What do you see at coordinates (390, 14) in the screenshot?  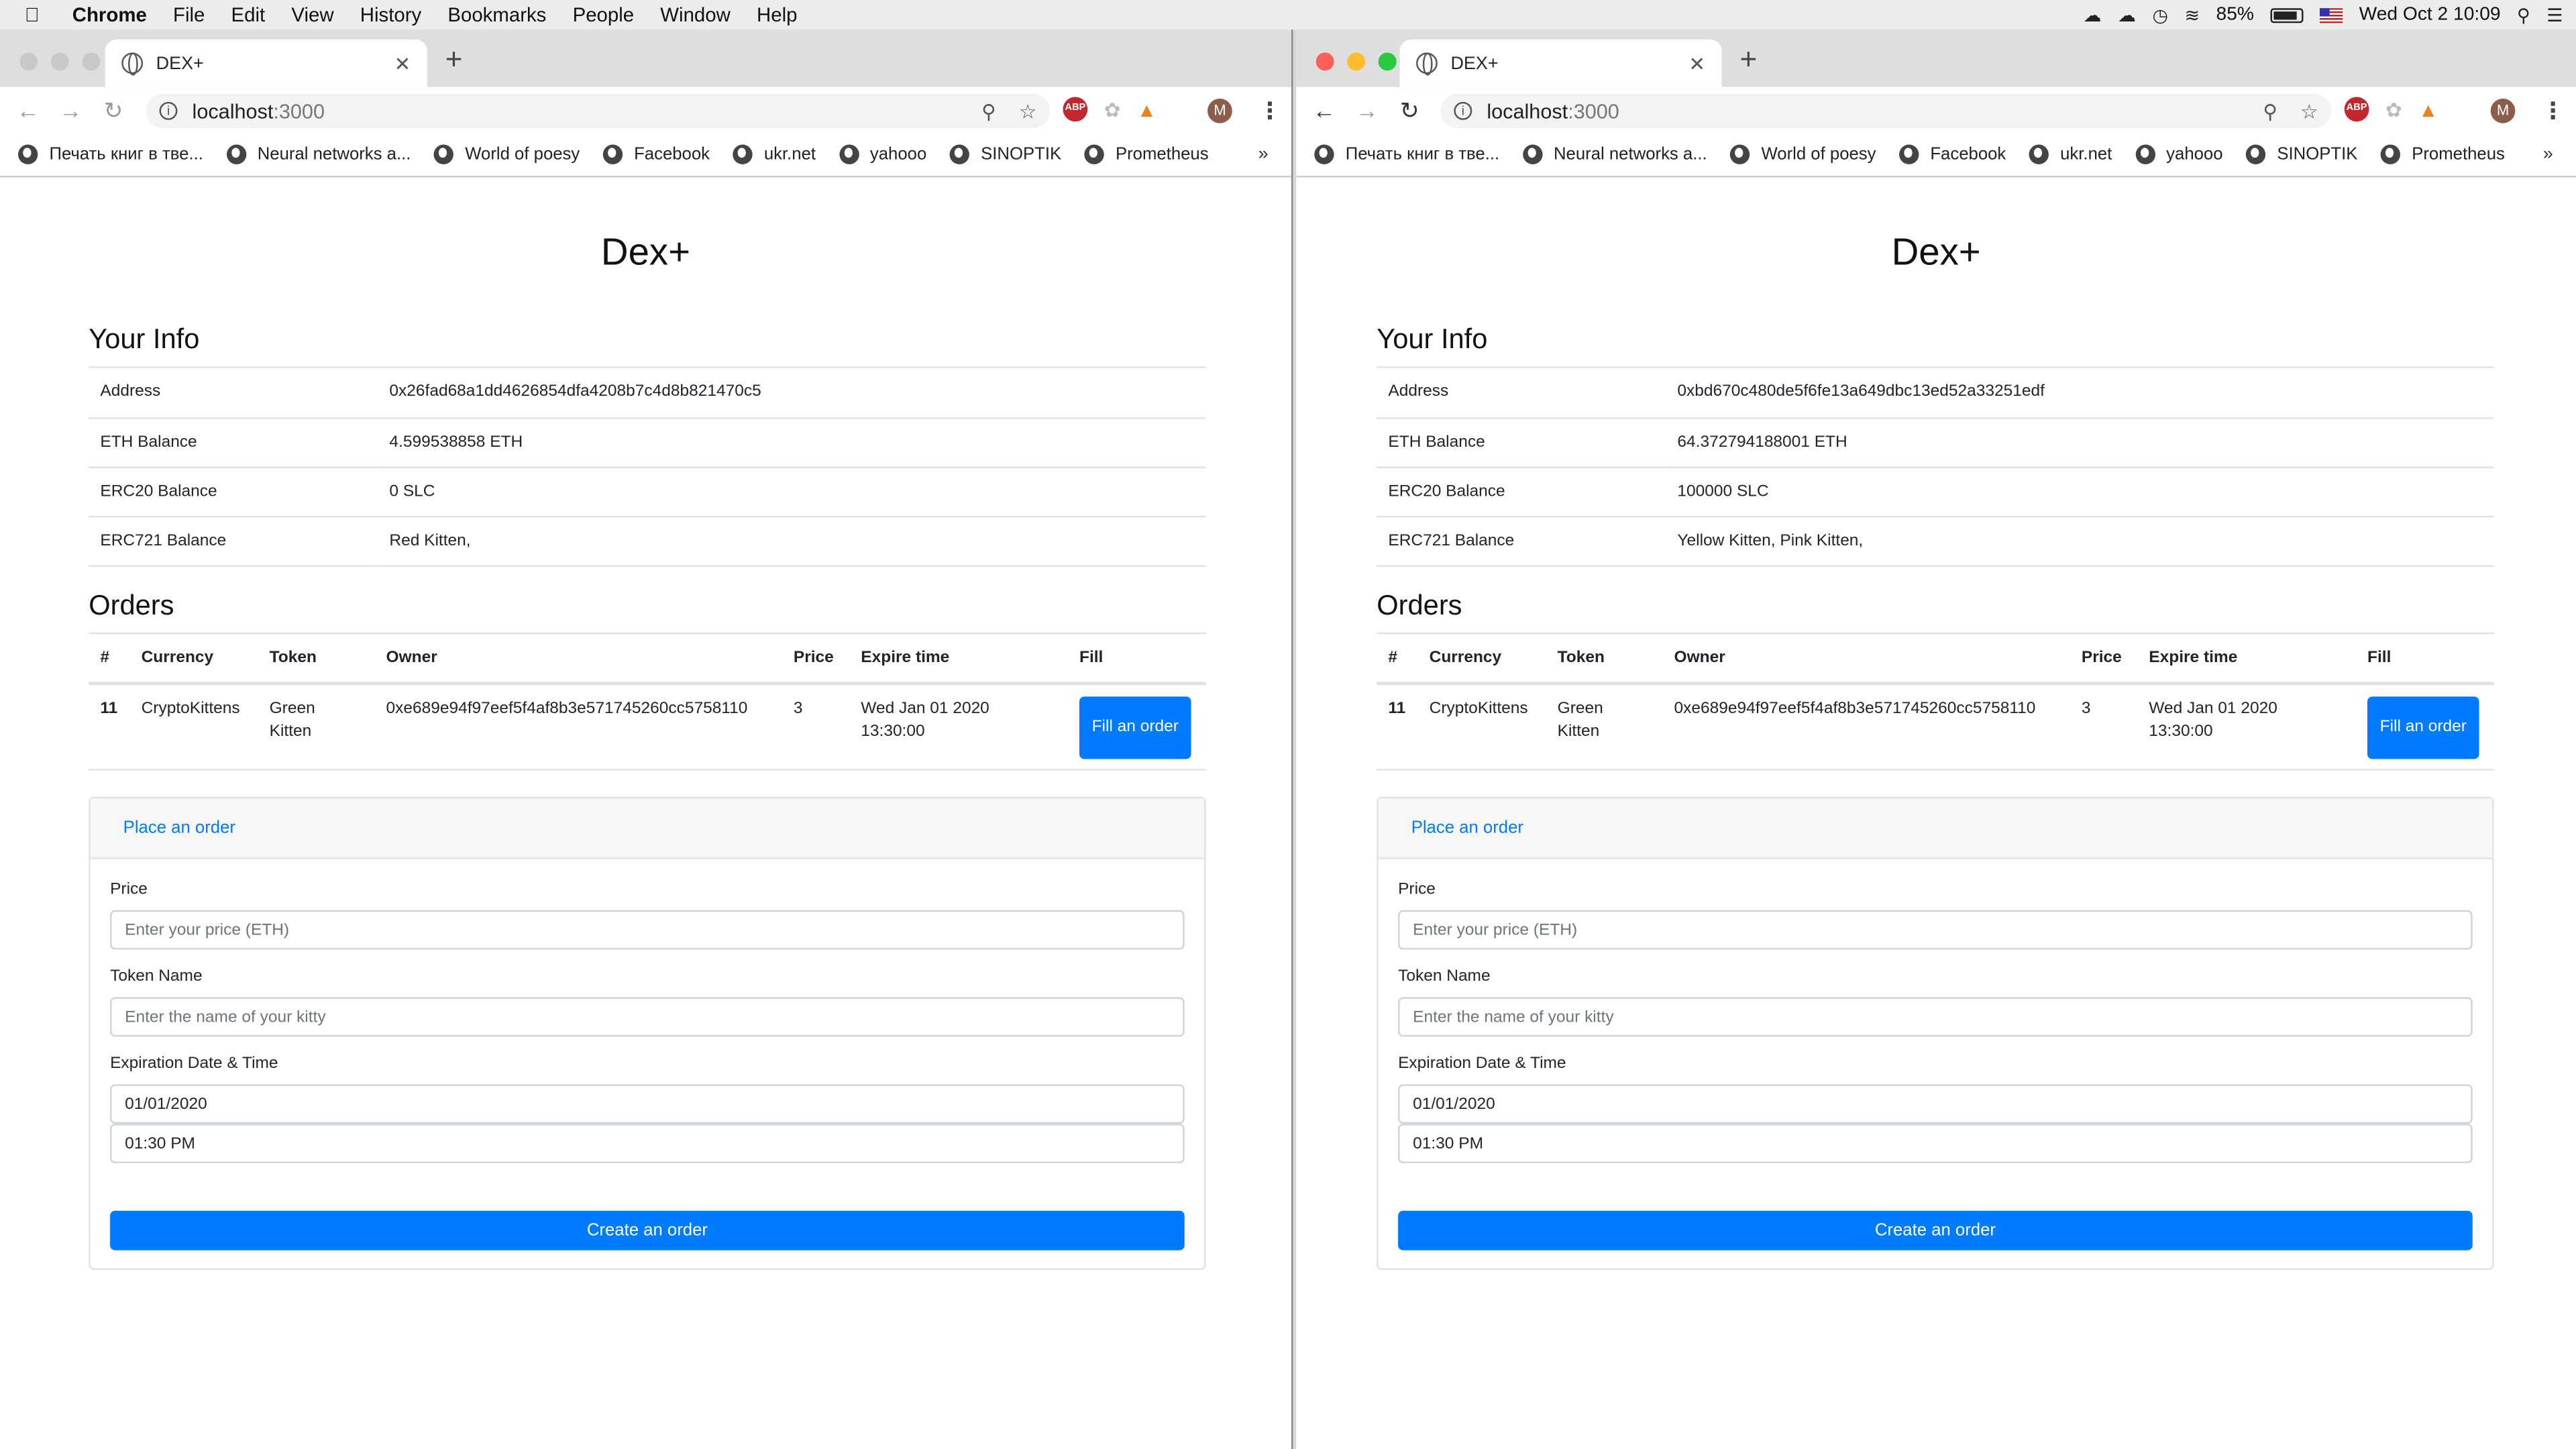 I see `menu-history: History` at bounding box center [390, 14].